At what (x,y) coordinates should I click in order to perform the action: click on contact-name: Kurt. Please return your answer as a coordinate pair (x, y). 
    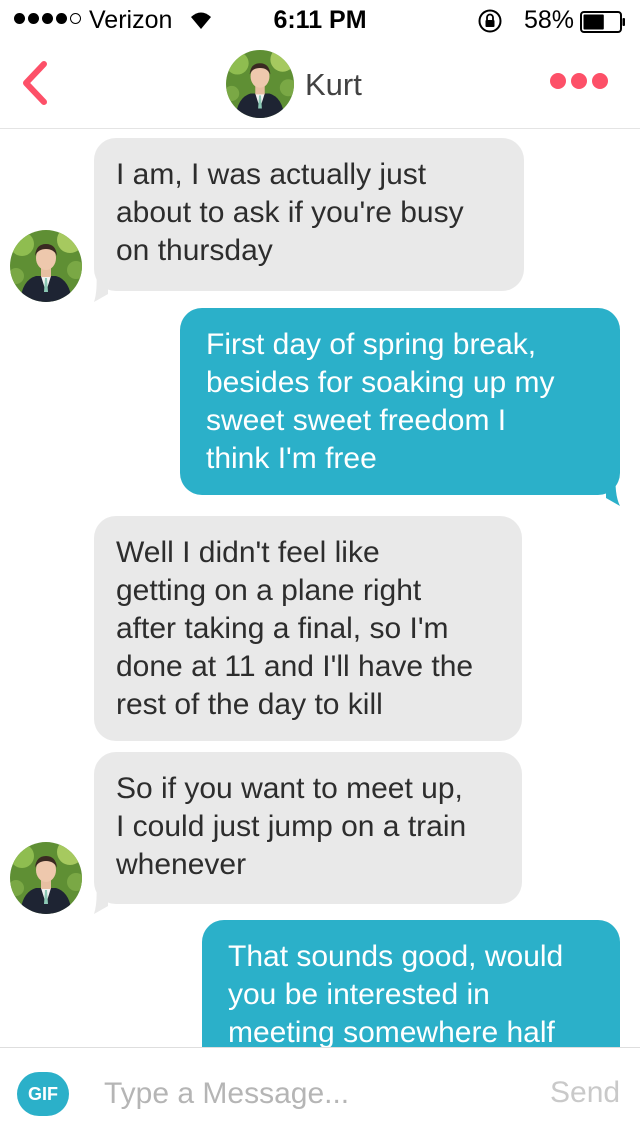
    Looking at the image, I should click on (333, 85).